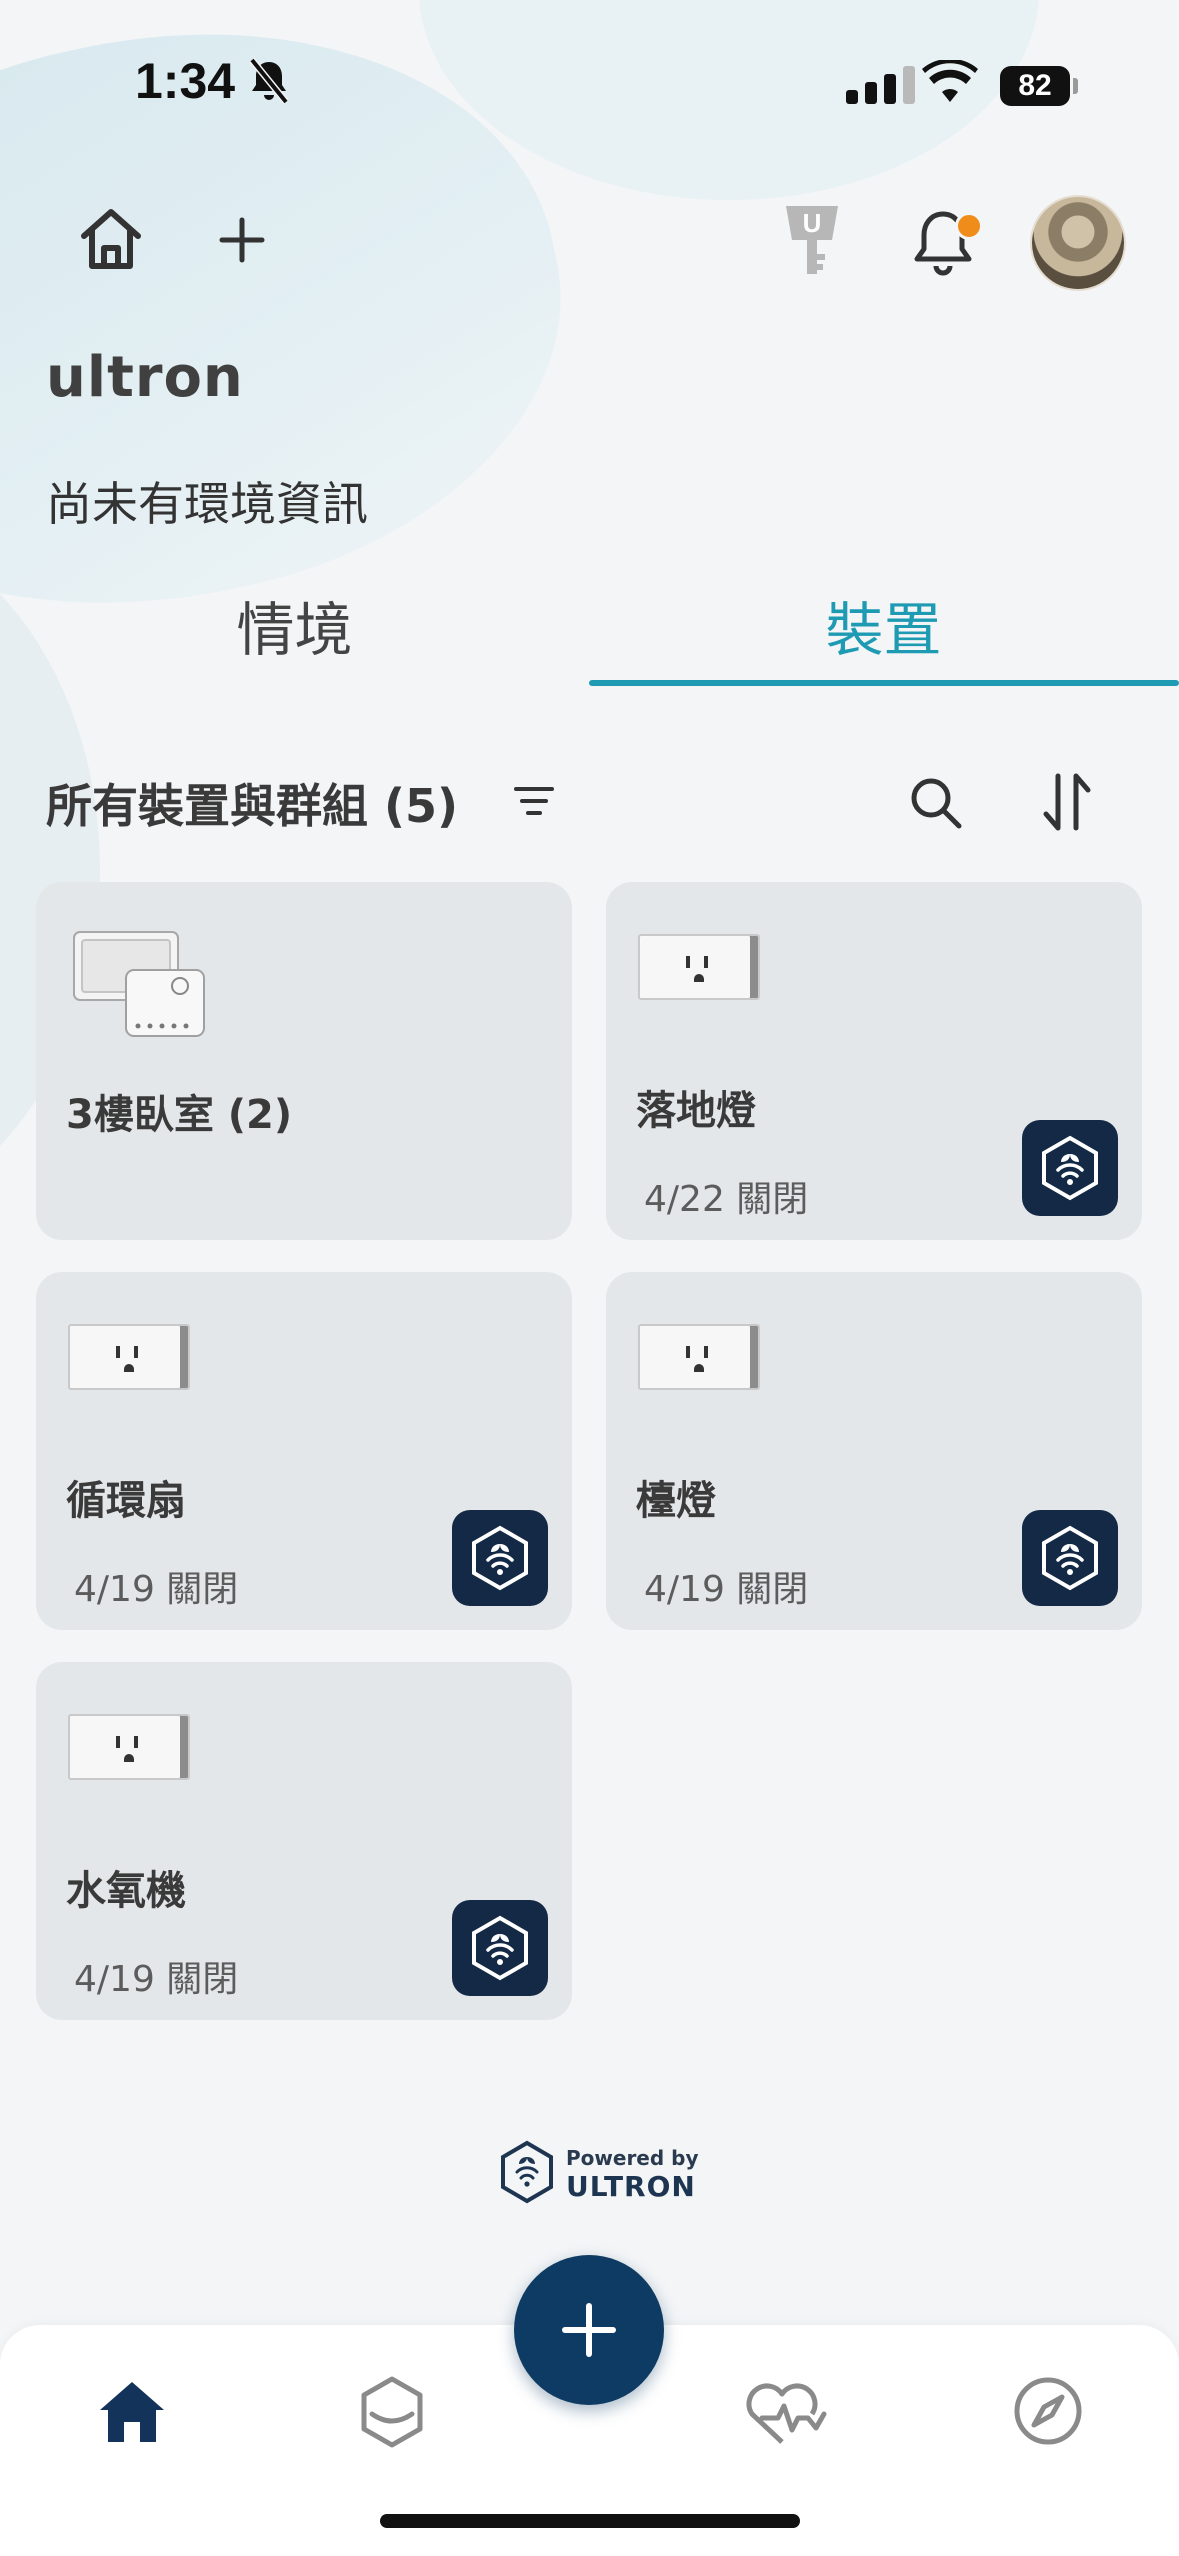 This screenshot has height=2556, width=1179. What do you see at coordinates (269, 81) in the screenshot?
I see `silent-bell-icon` at bounding box center [269, 81].